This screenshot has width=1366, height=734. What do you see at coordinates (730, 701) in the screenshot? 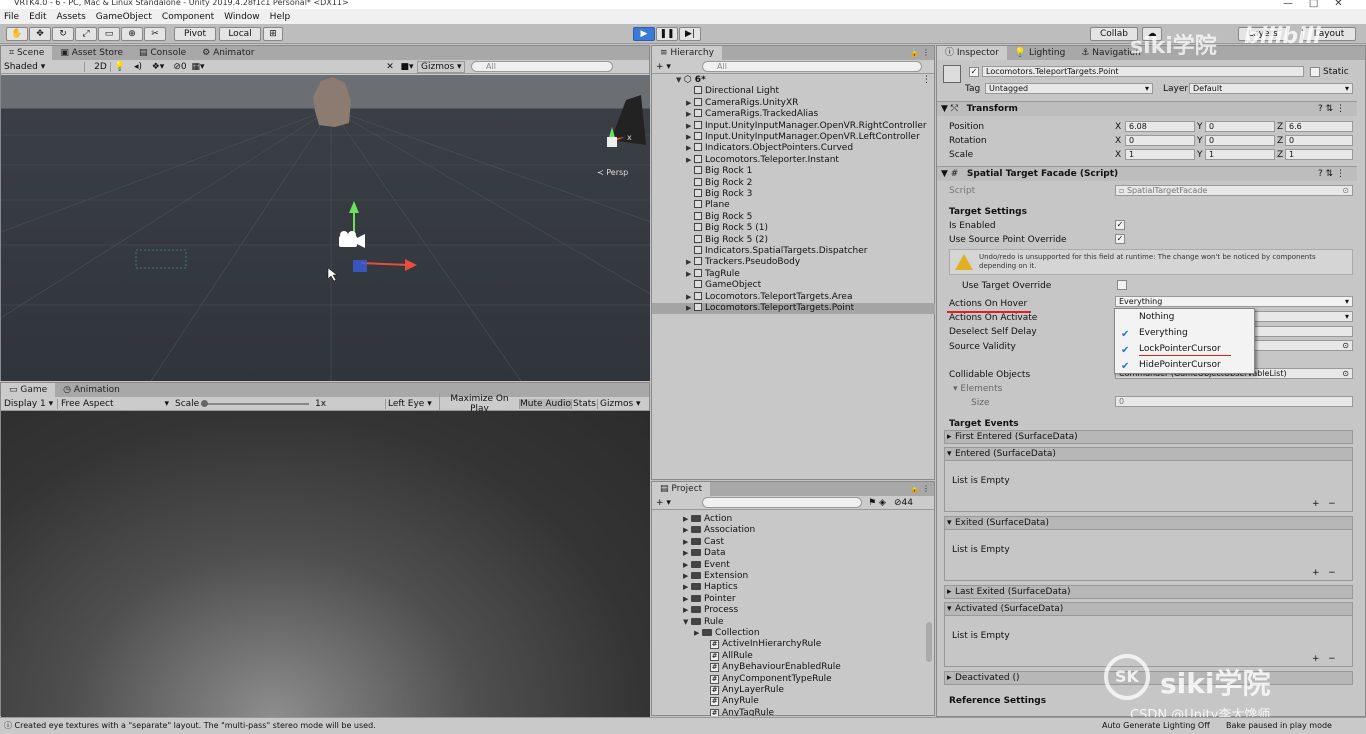
I see `project-script: # AnyRule` at bounding box center [730, 701].